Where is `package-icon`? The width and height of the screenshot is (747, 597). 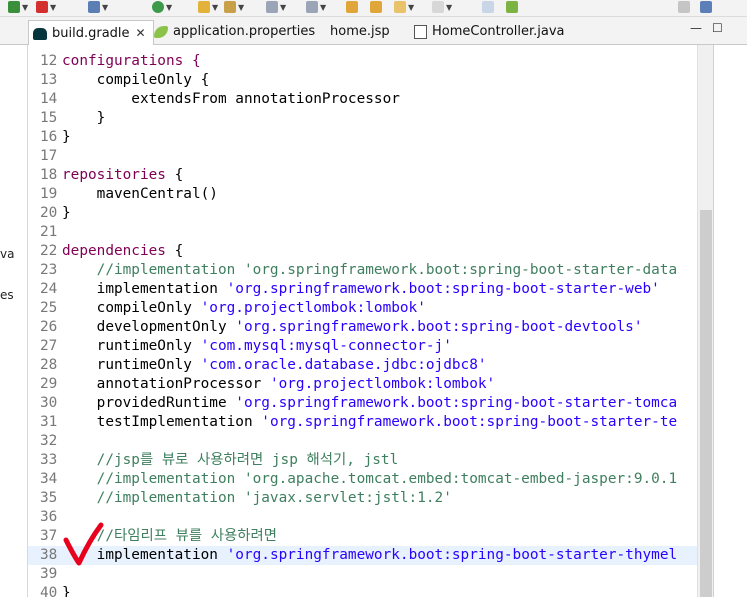 package-icon is located at coordinates (94, 7).